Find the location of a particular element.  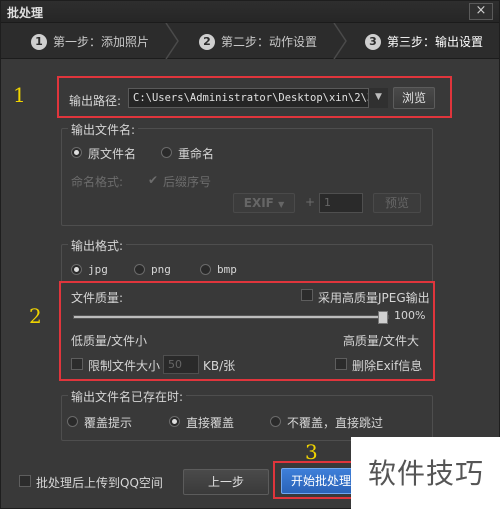

low-quality-label: 低质量/文件小 is located at coordinates (109, 341).